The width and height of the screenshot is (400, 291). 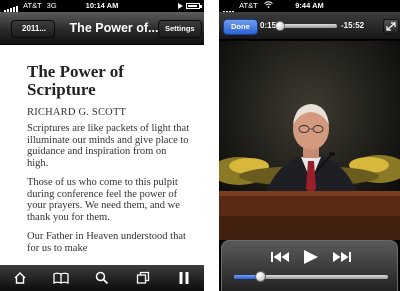 What do you see at coordinates (342, 257) in the screenshot?
I see `fast-forward-icon` at bounding box center [342, 257].